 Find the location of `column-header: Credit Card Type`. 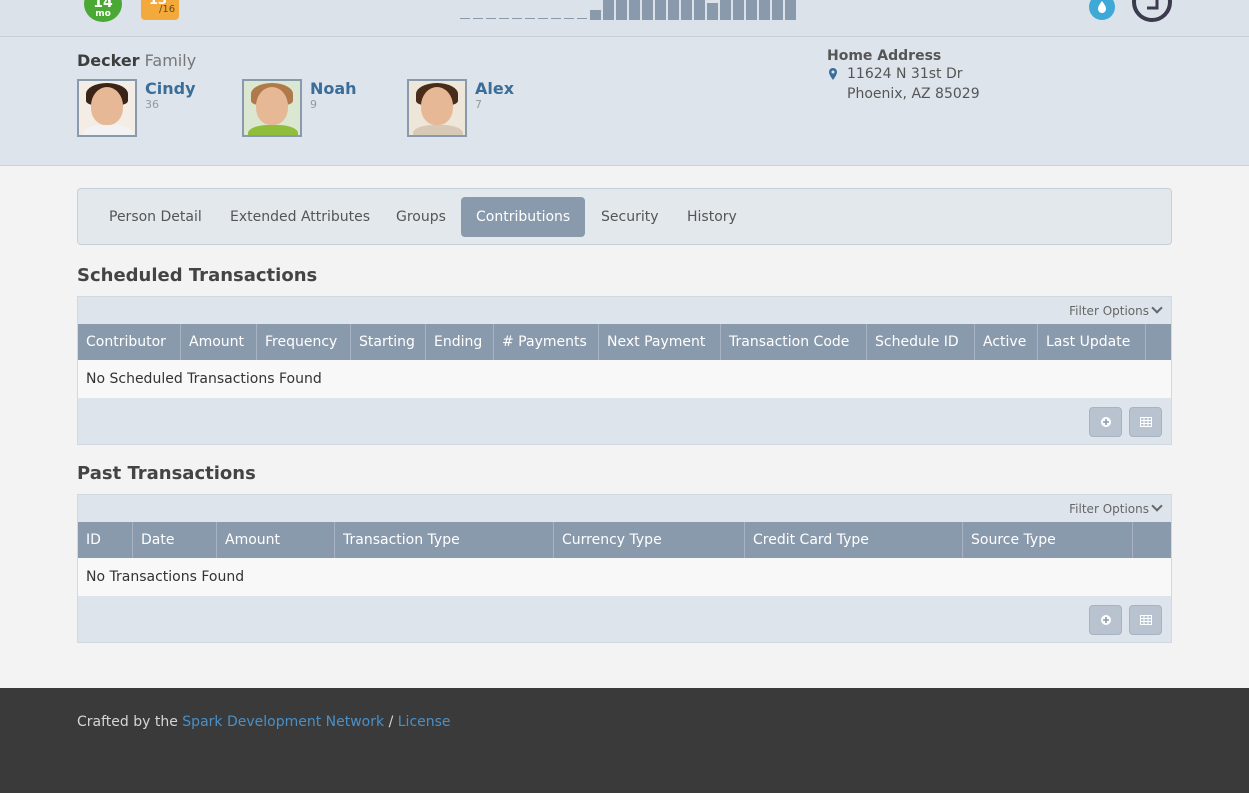

column-header: Credit Card Type is located at coordinates (854, 540).